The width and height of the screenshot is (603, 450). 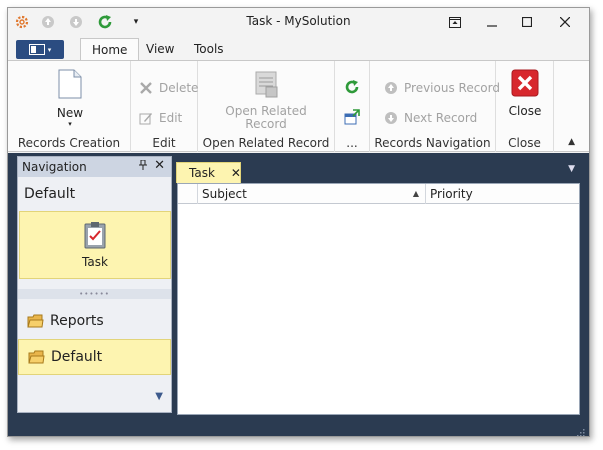 I want to click on tab-task-label: Task, so click(x=202, y=173).